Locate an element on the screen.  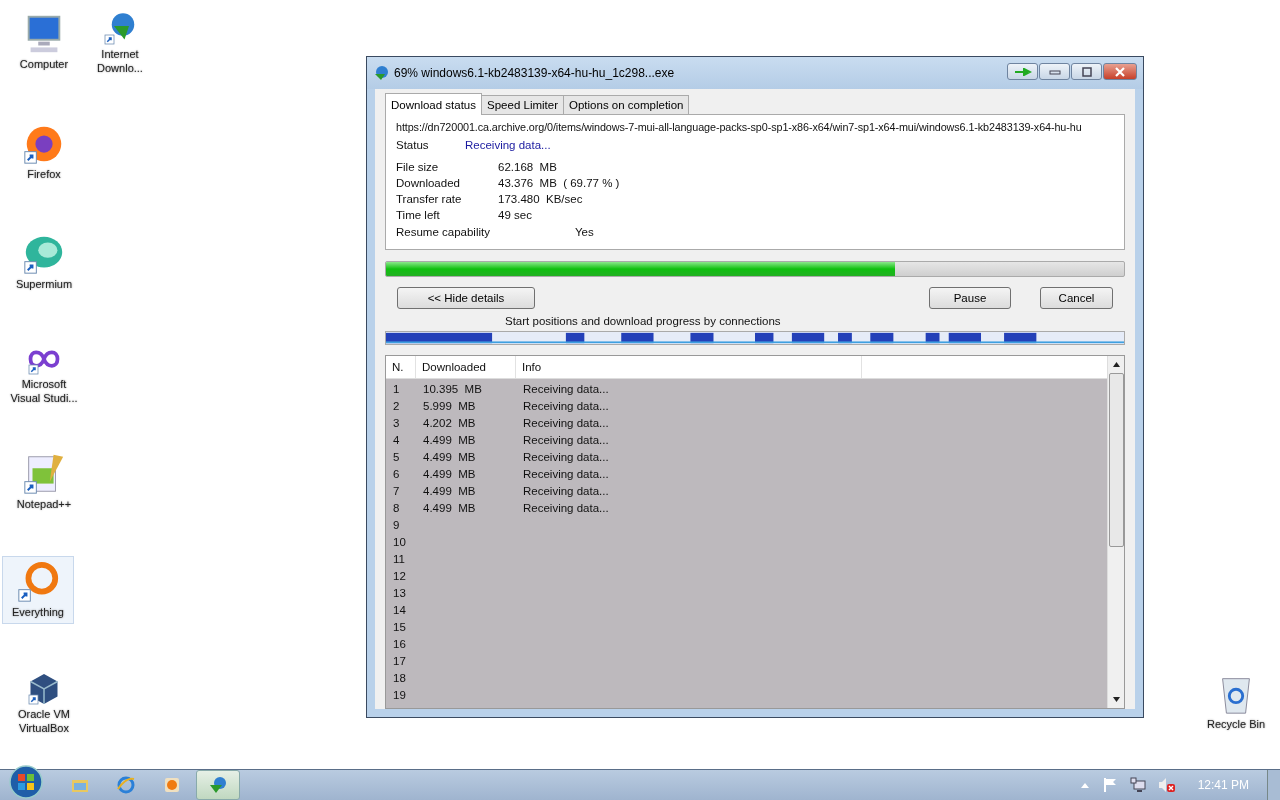
tab: Download status is located at coordinates (434, 104).